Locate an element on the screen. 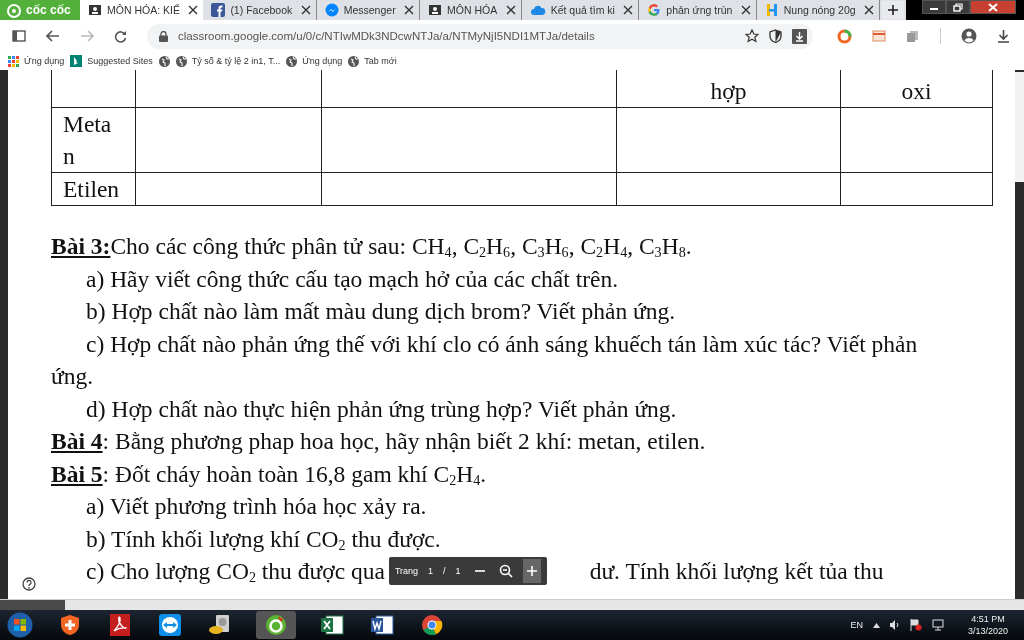 The width and height of the screenshot is (1024, 640). browser-tab: MÔN HÓA: KIẾ is located at coordinates (142, 10).